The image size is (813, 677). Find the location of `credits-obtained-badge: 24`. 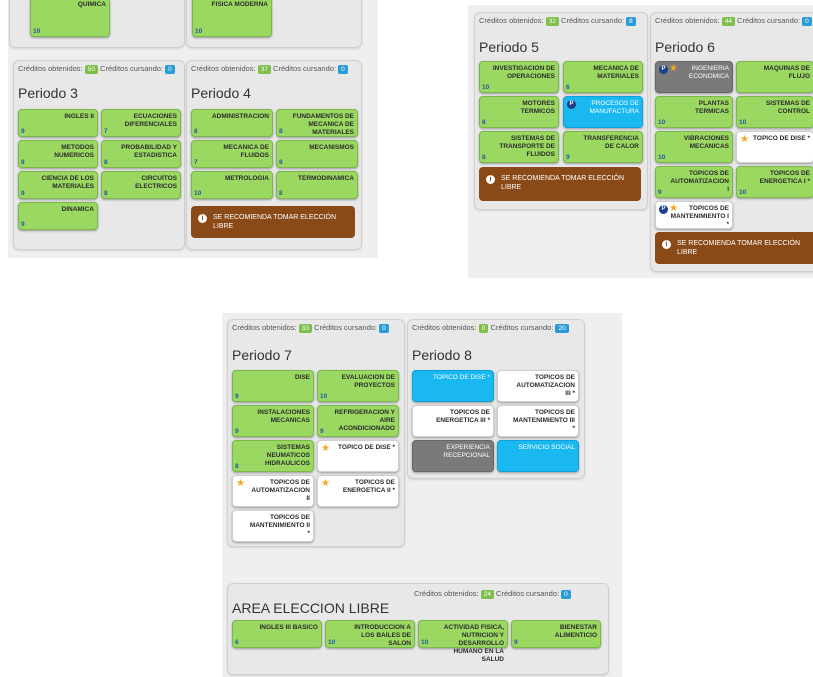

credits-obtained-badge: 24 is located at coordinates (487, 594).